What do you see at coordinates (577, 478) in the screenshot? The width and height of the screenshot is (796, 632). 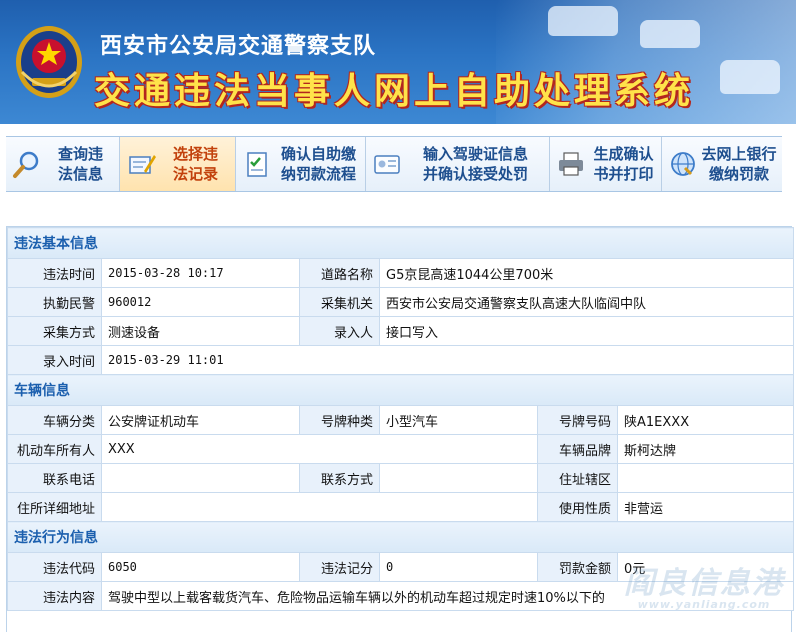 I see `field-label: 住址辖区` at bounding box center [577, 478].